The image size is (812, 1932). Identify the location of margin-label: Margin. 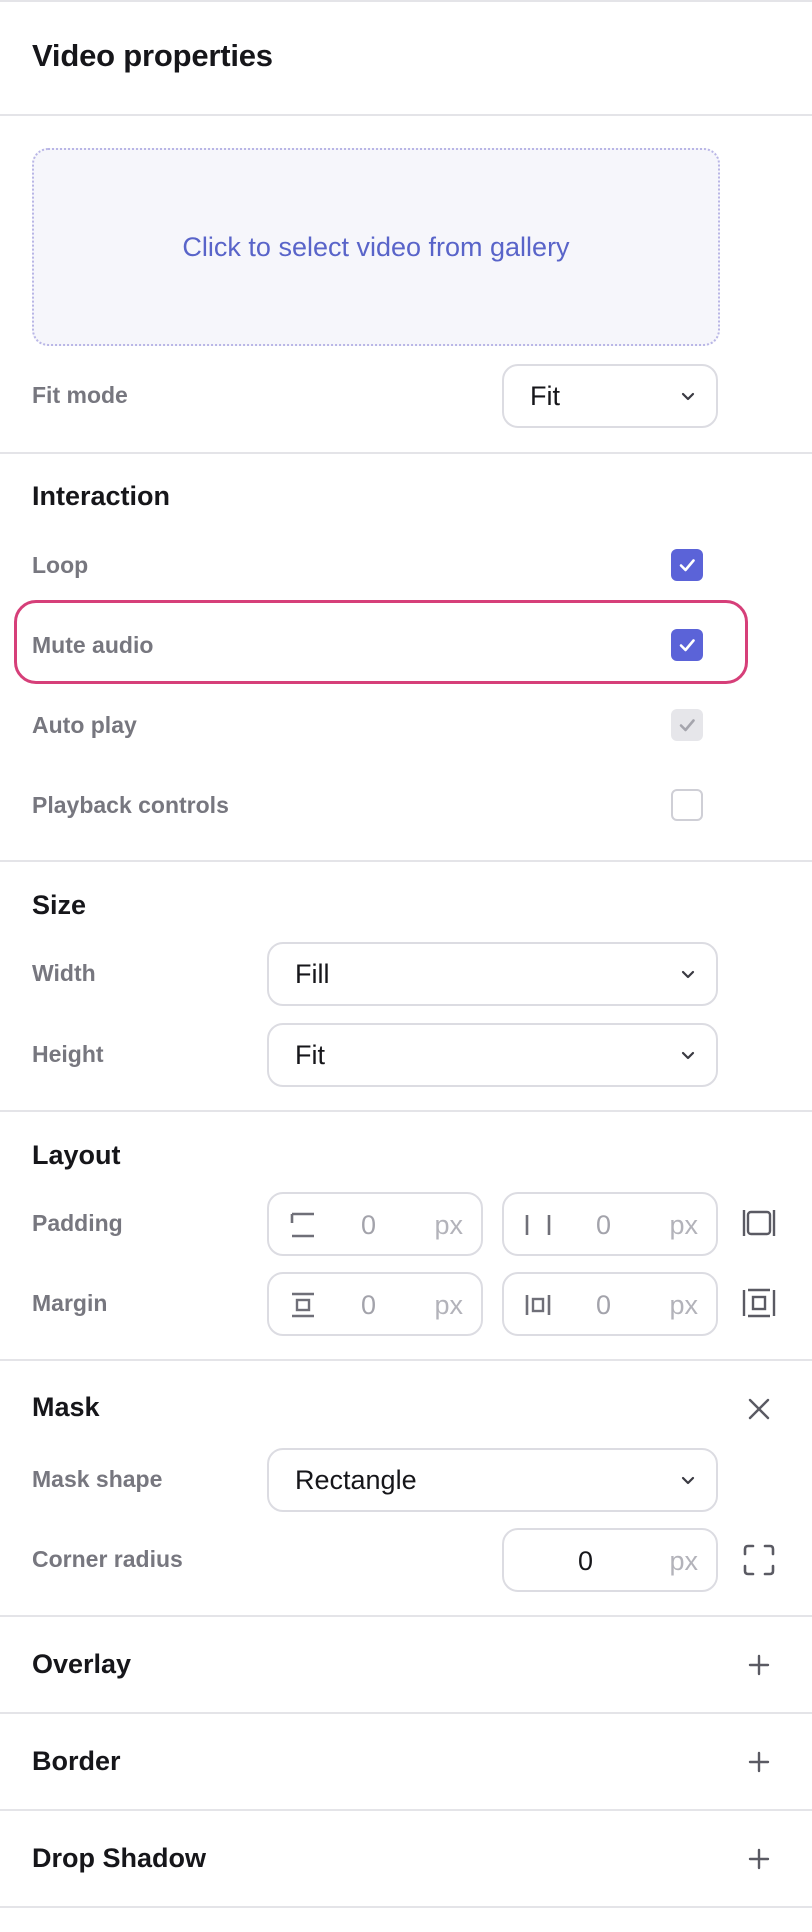
(70, 1303).